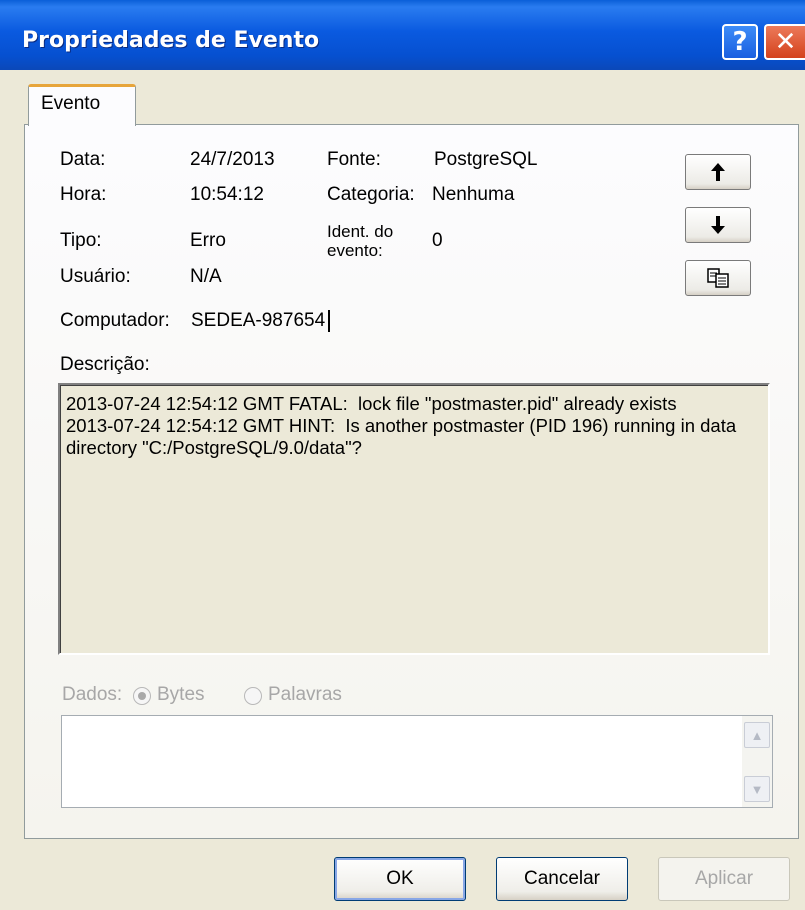  I want to click on scroll-up-button: ▲, so click(757, 735).